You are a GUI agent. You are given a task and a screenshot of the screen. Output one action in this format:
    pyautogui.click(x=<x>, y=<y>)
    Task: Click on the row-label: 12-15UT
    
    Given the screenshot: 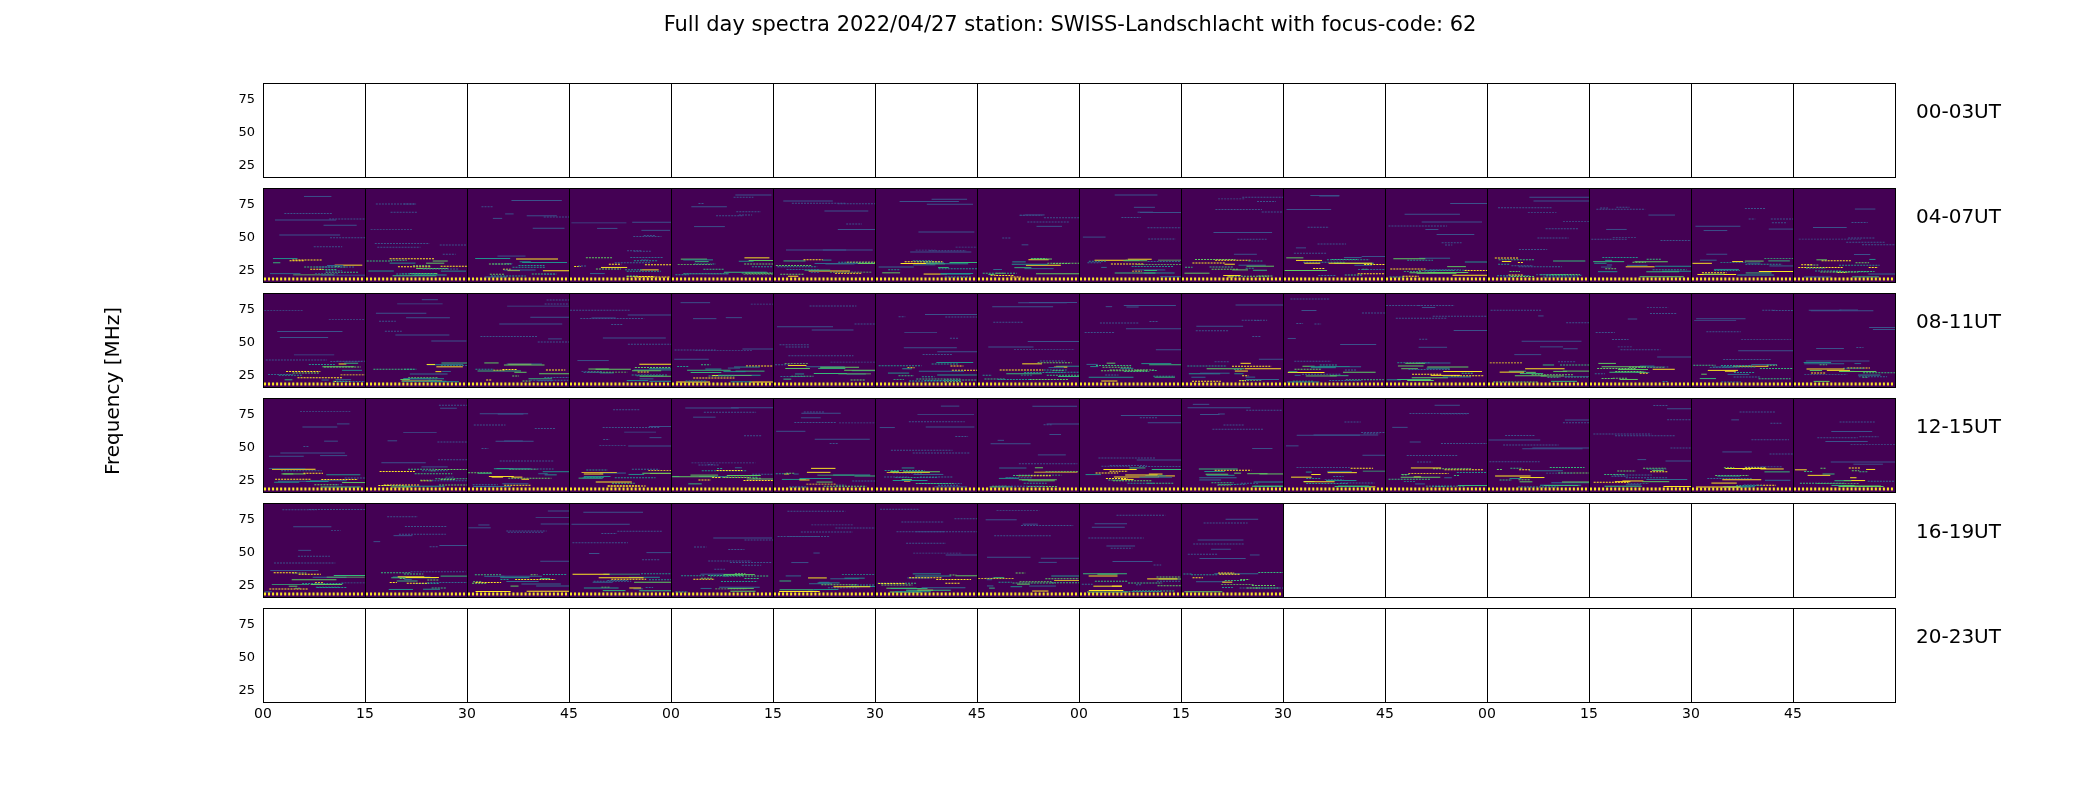 What is the action you would take?
    pyautogui.click(x=1958, y=426)
    